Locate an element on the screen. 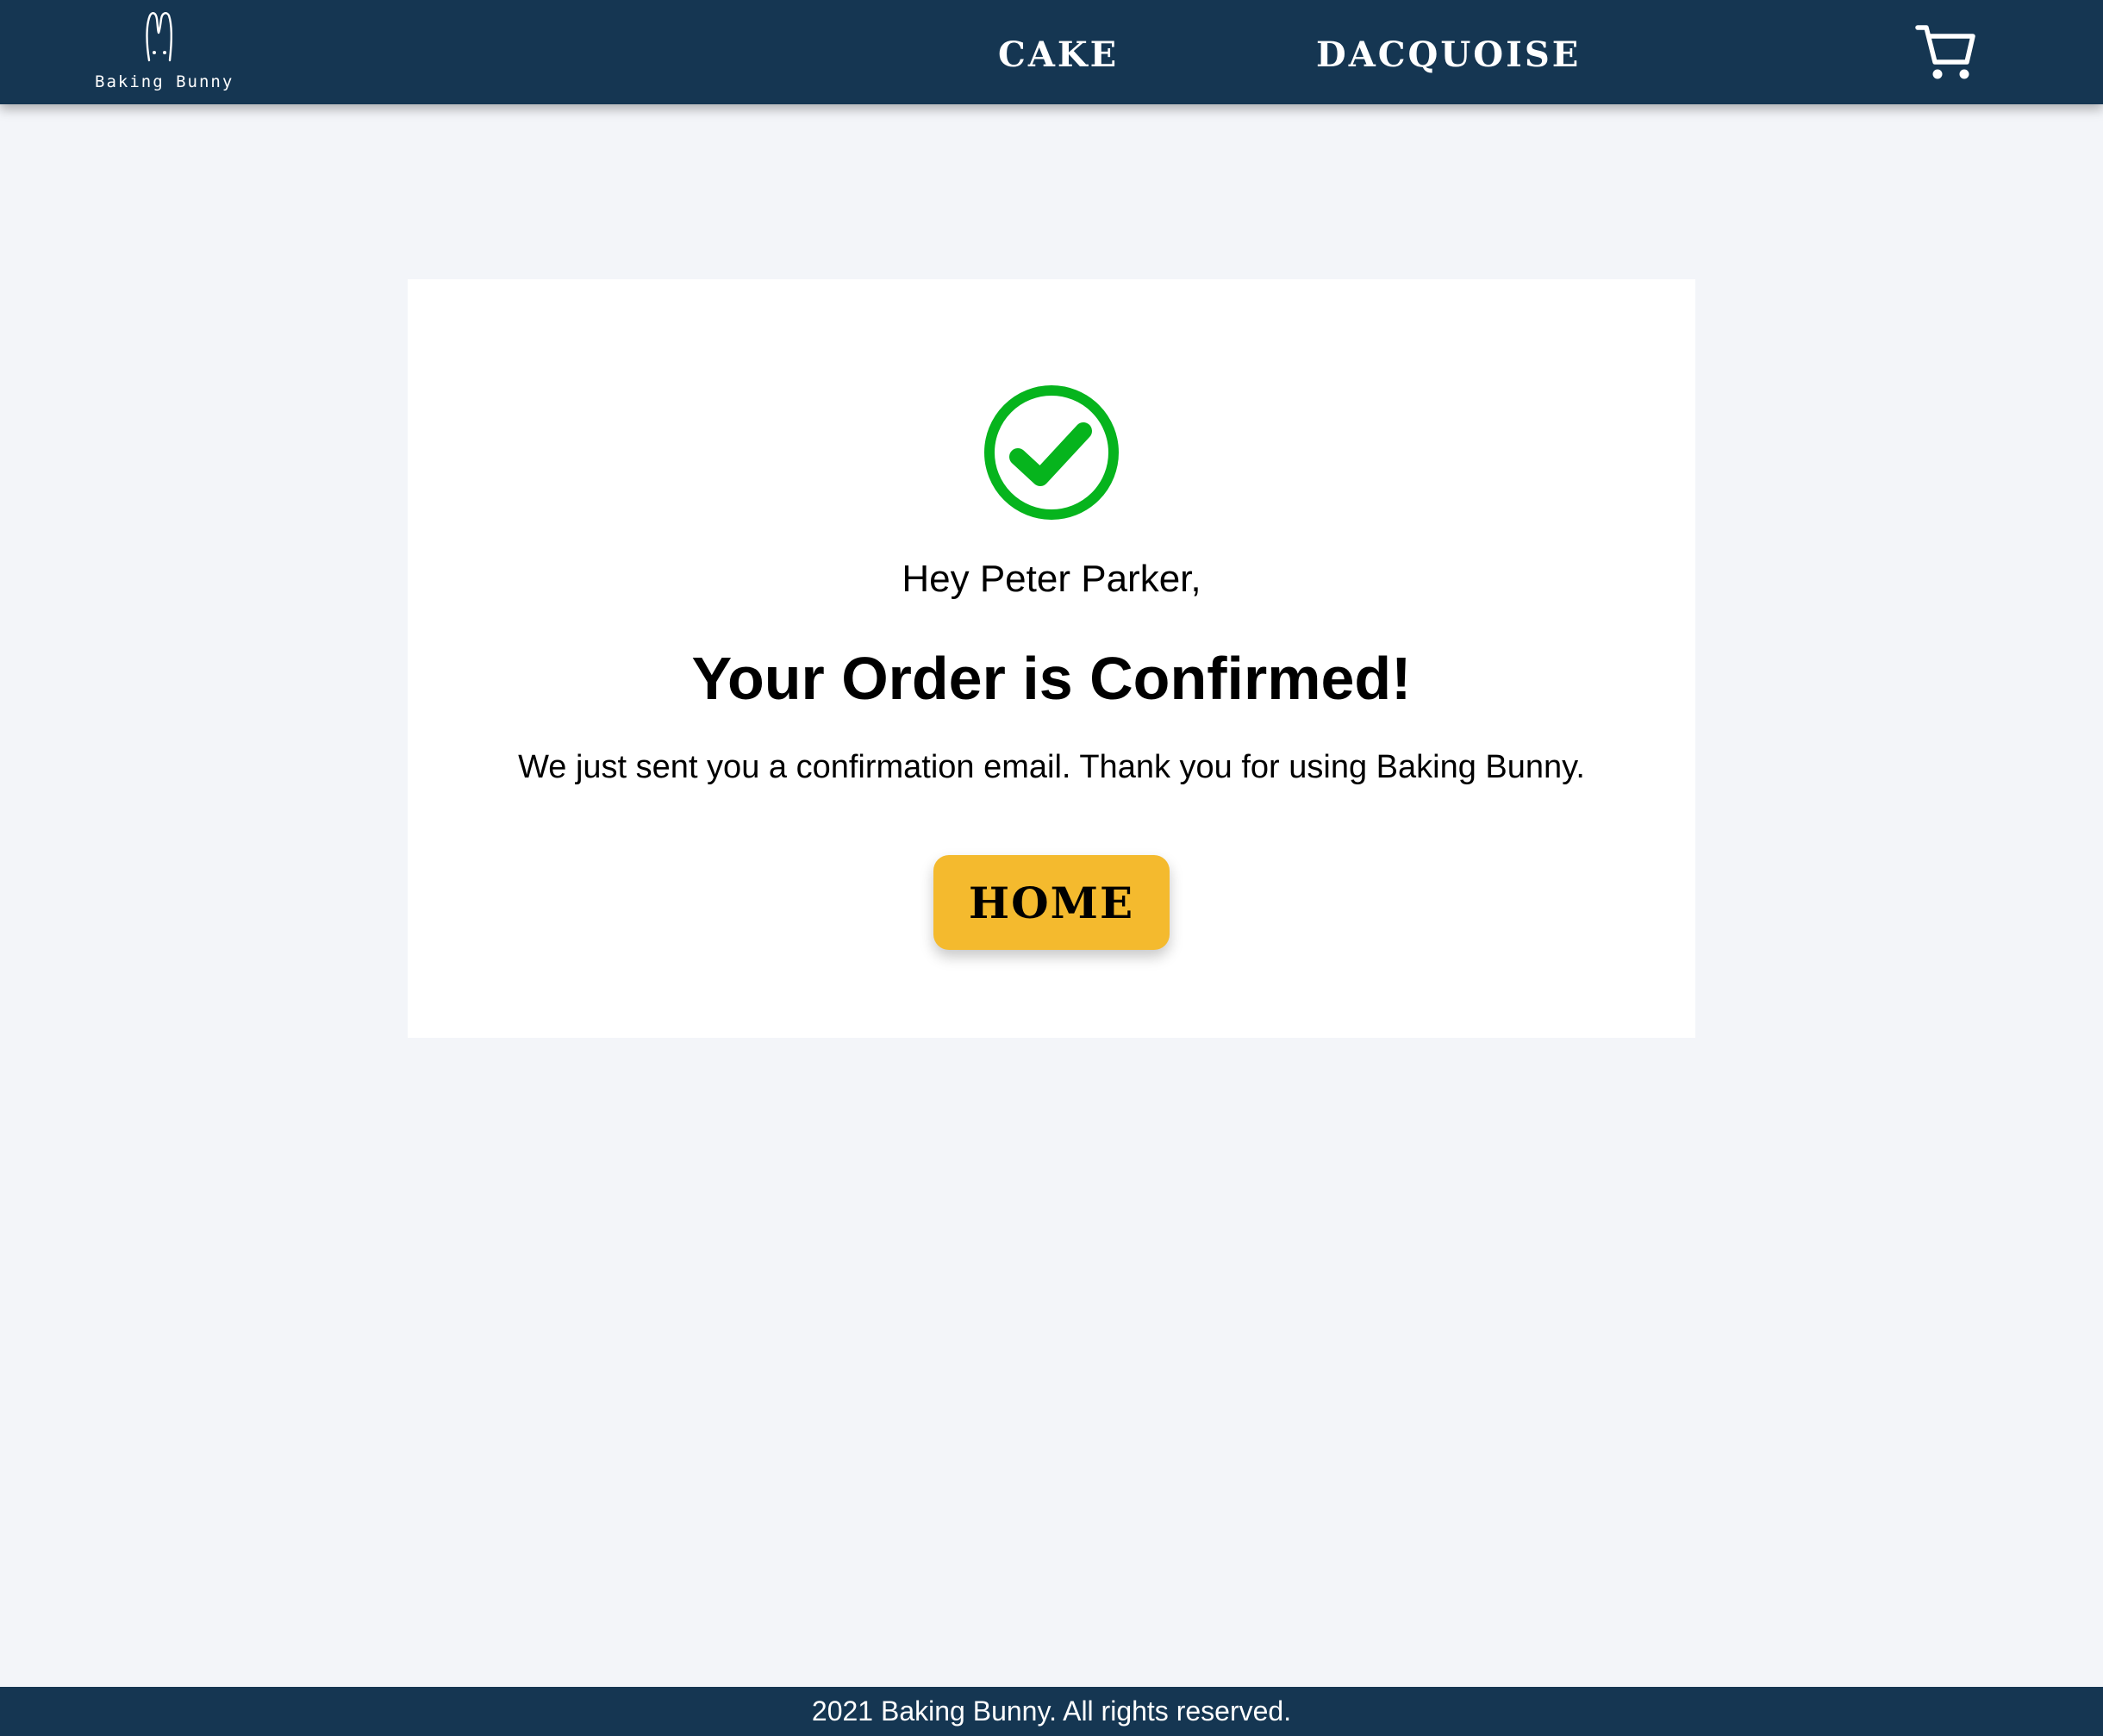 This screenshot has width=2103, height=1736. check-circle-icon is located at coordinates (1051, 452).